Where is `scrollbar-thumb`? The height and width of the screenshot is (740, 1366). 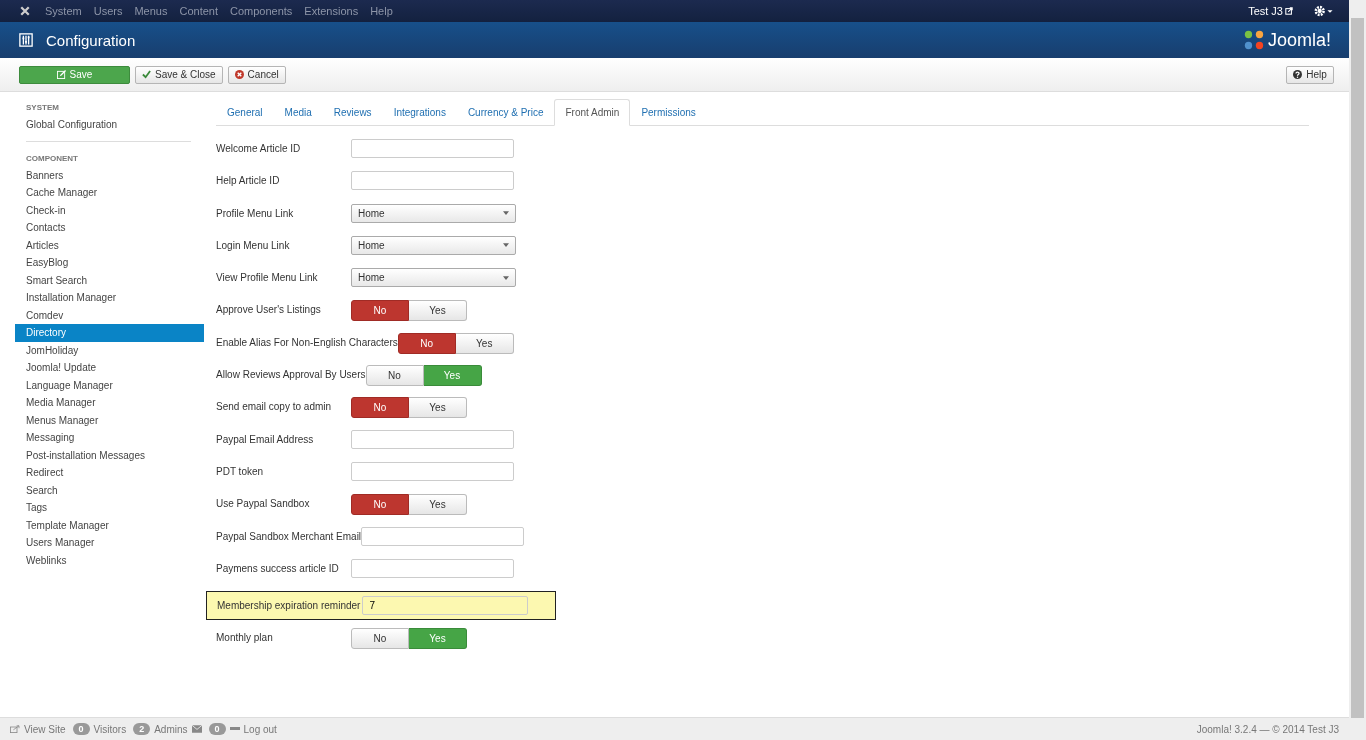 scrollbar-thumb is located at coordinates (1357, 368).